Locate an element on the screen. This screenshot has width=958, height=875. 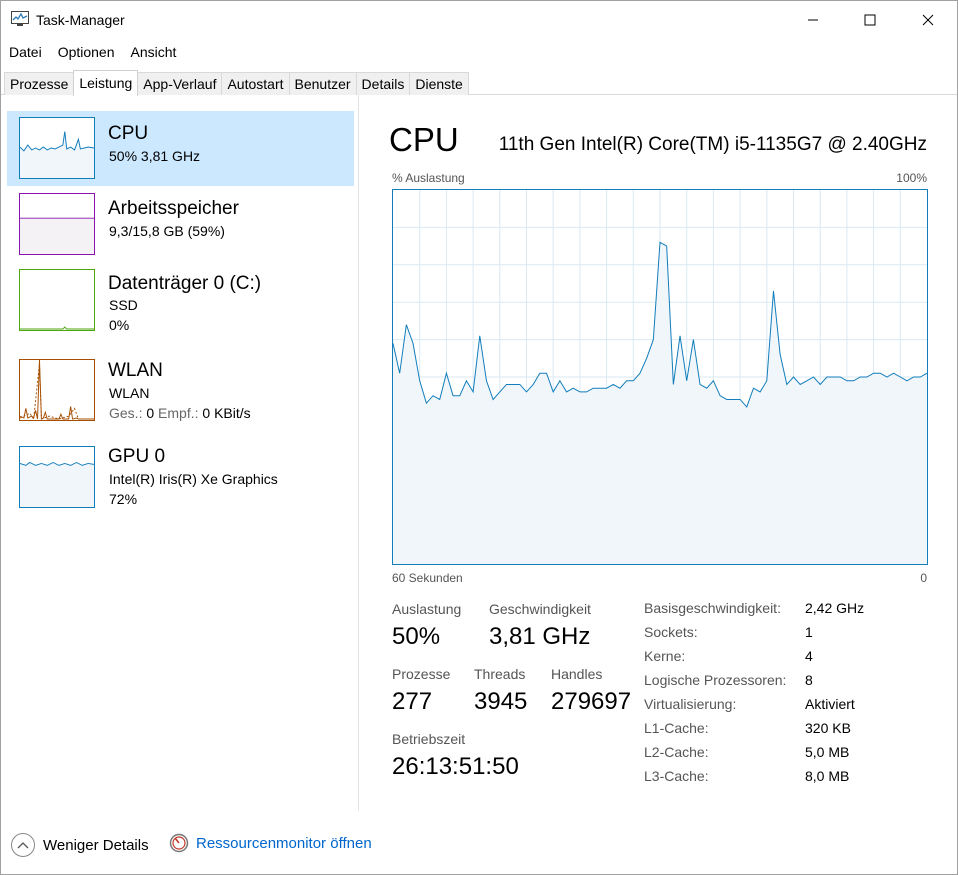
gpu-thumbnail-graph is located at coordinates (57, 477).